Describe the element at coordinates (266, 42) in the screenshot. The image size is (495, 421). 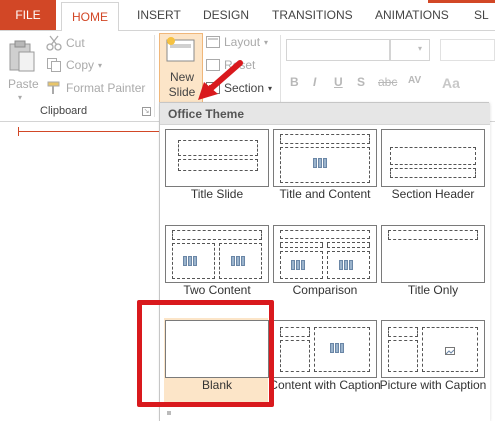
I see `layout-dropdown-icon: ▾` at that location.